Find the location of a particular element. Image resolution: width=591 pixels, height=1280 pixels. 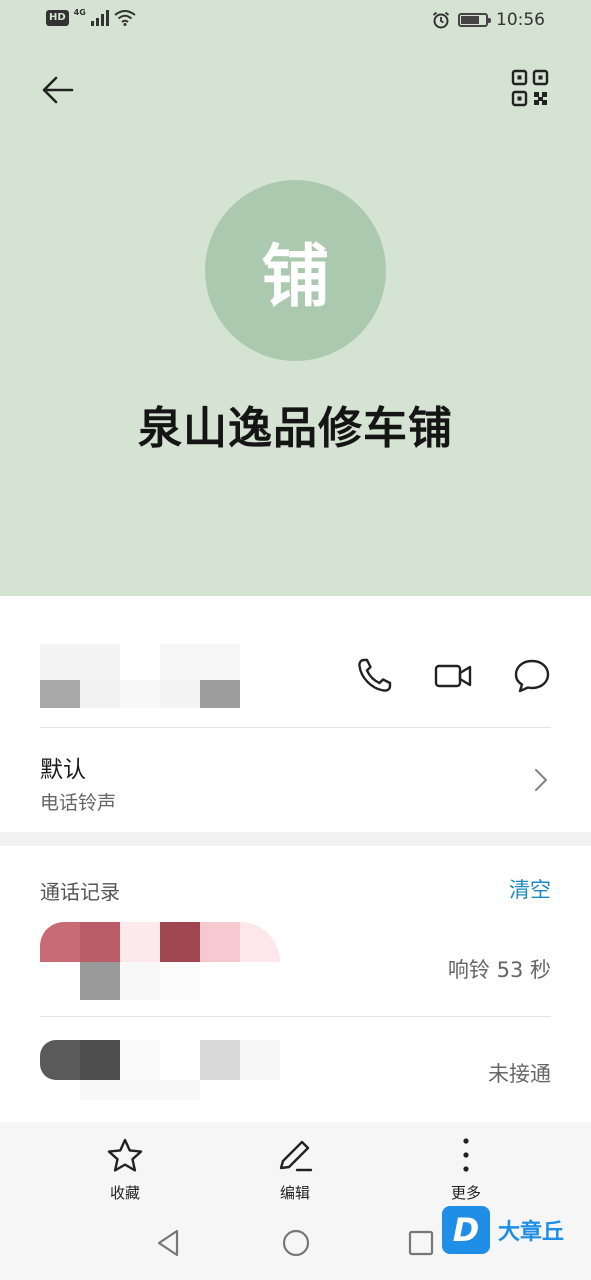

contact-avatar: 铺 is located at coordinates (295, 270).